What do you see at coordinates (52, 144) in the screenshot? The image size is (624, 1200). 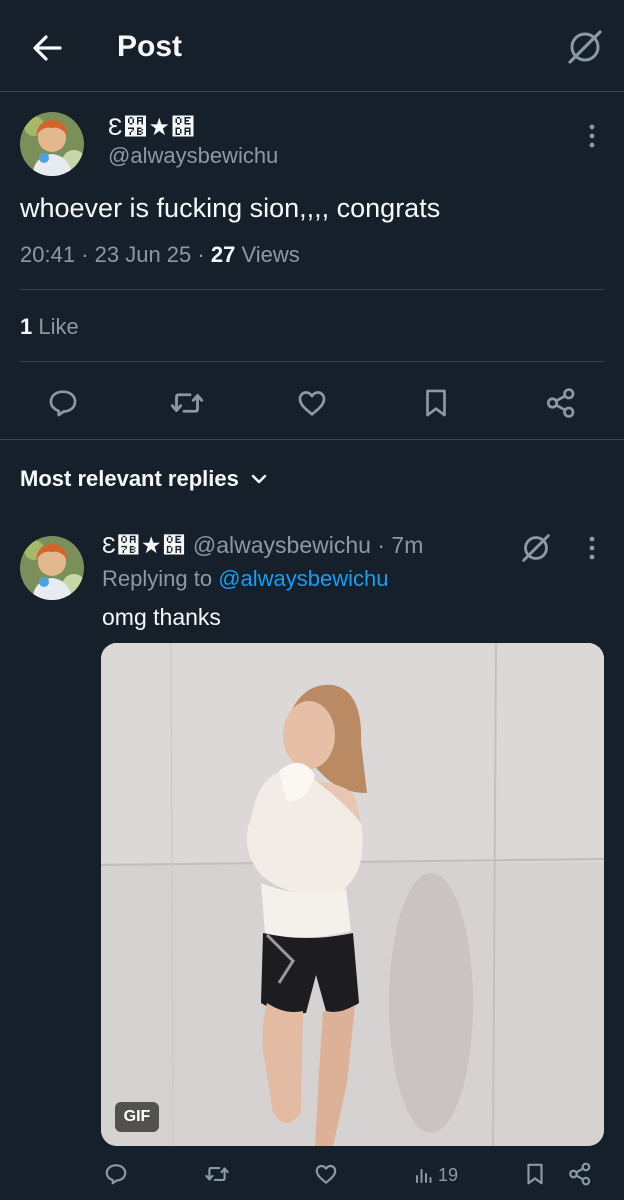 I see `avatar` at bounding box center [52, 144].